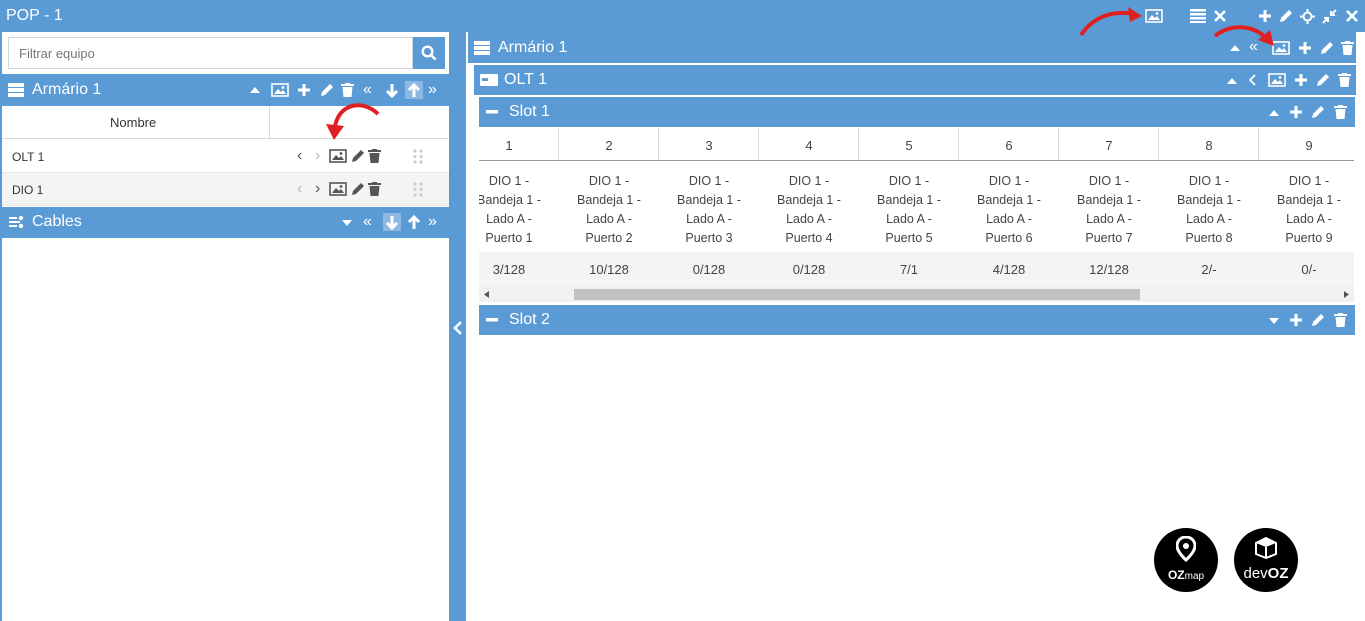  Describe the element at coordinates (392, 222) in the screenshot. I see `arrow-down-button` at that location.